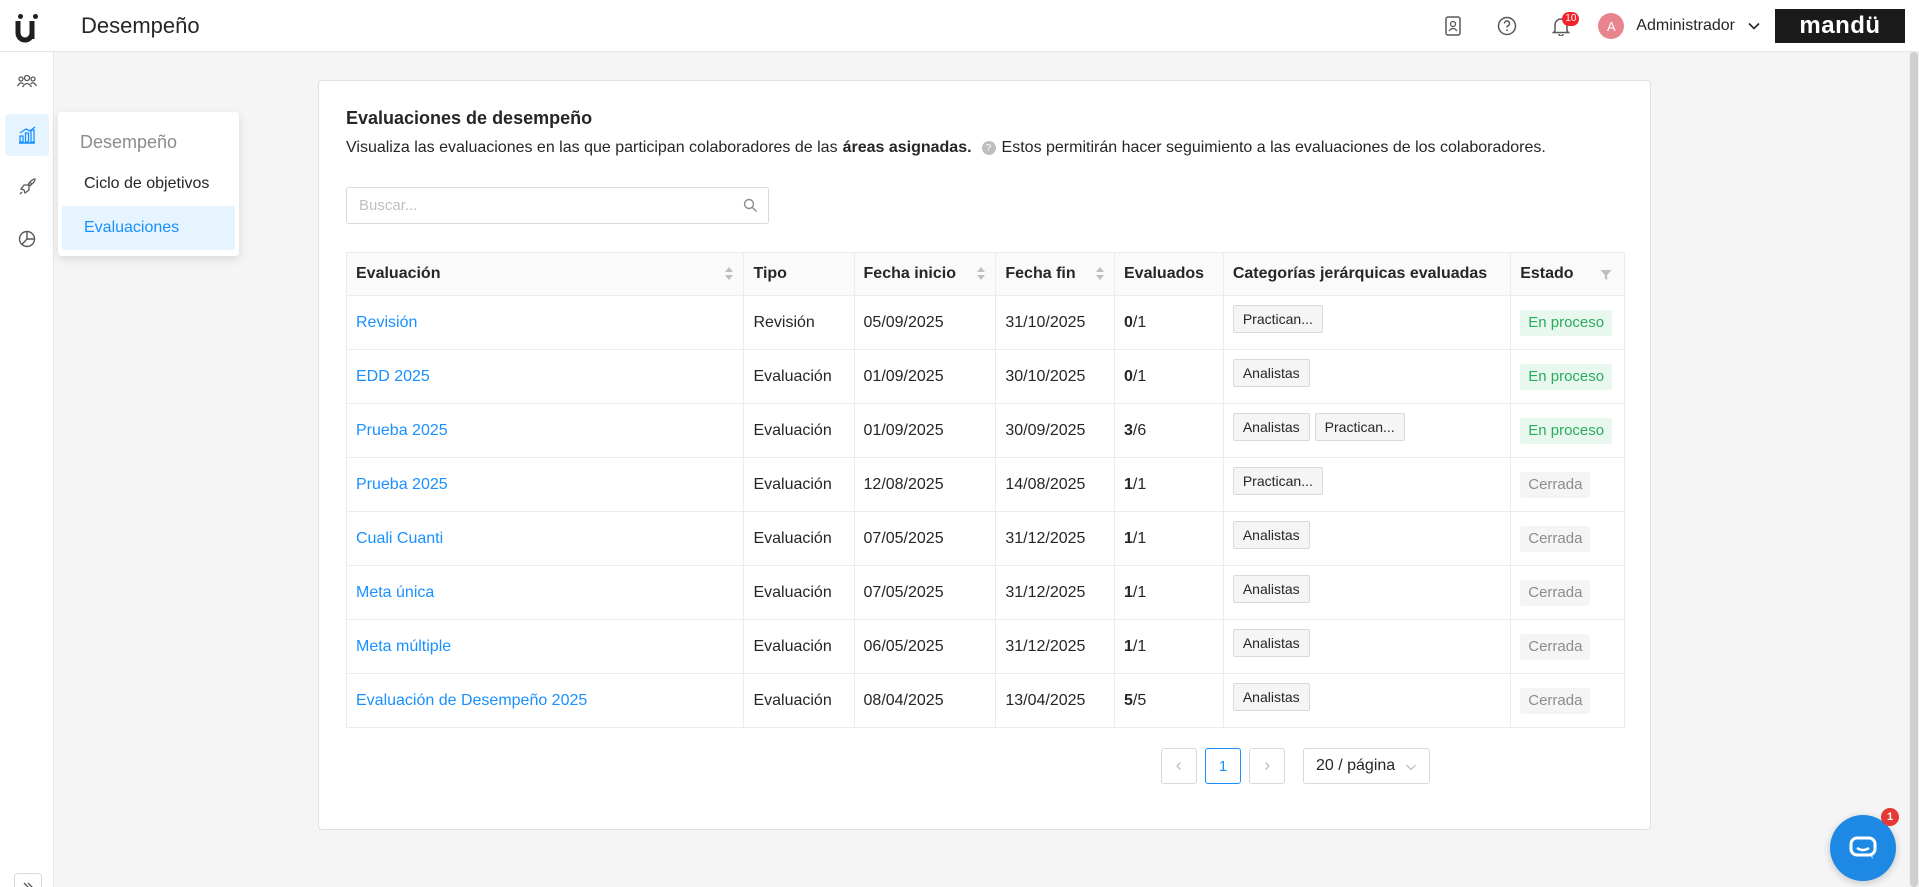 The image size is (1919, 887). What do you see at coordinates (1606, 275) in the screenshot?
I see `filter-icon` at bounding box center [1606, 275].